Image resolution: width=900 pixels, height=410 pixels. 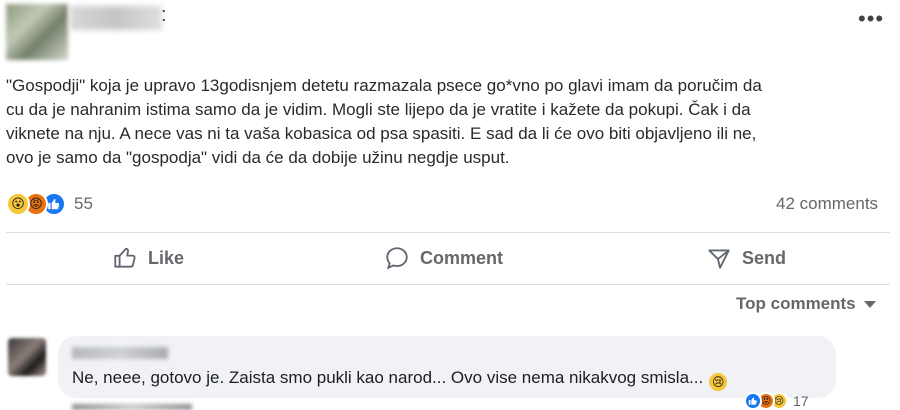 What do you see at coordinates (764, 257) in the screenshot?
I see `send-label: Send` at bounding box center [764, 257].